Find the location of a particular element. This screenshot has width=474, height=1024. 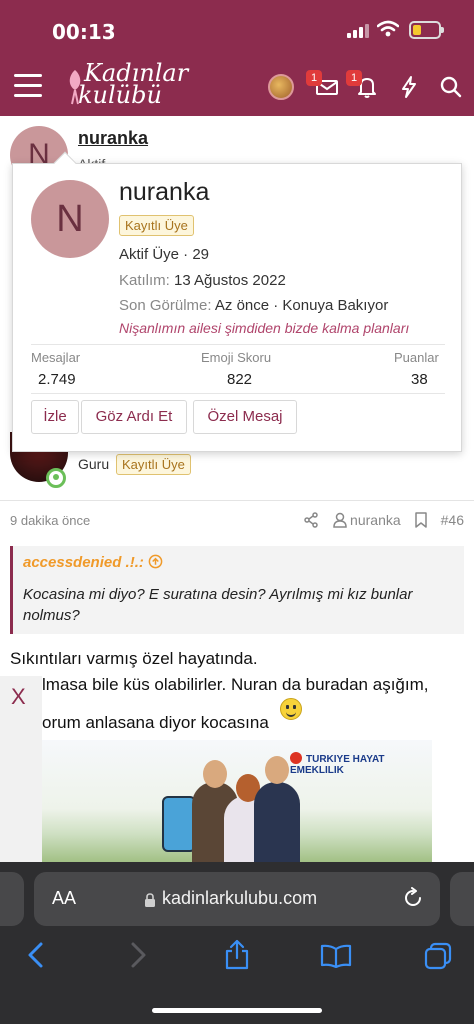

next-post-author-title: Guru is located at coordinates (94, 464).